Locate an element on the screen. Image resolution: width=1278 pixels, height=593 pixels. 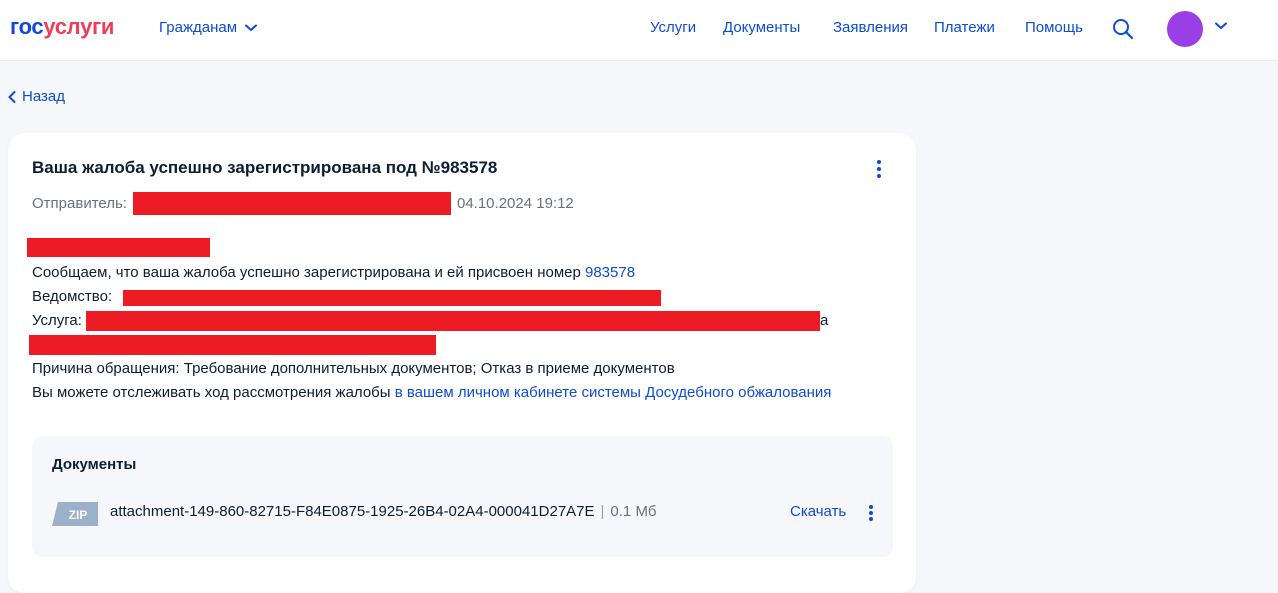
redacted-department is located at coordinates (392, 298).